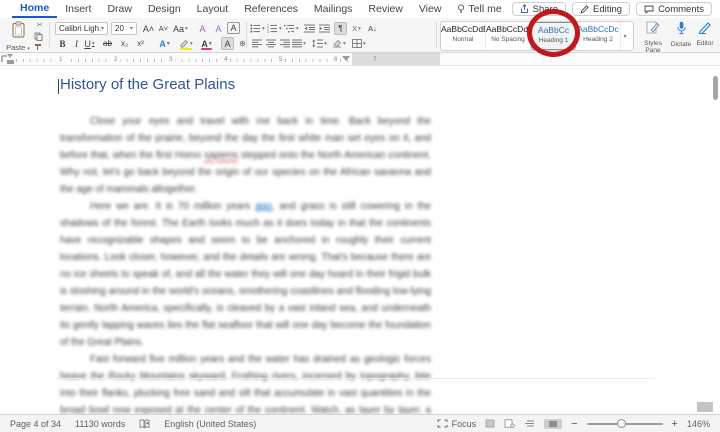 This screenshot has height=432, width=720. I want to click on tab-view: View, so click(430, 9).